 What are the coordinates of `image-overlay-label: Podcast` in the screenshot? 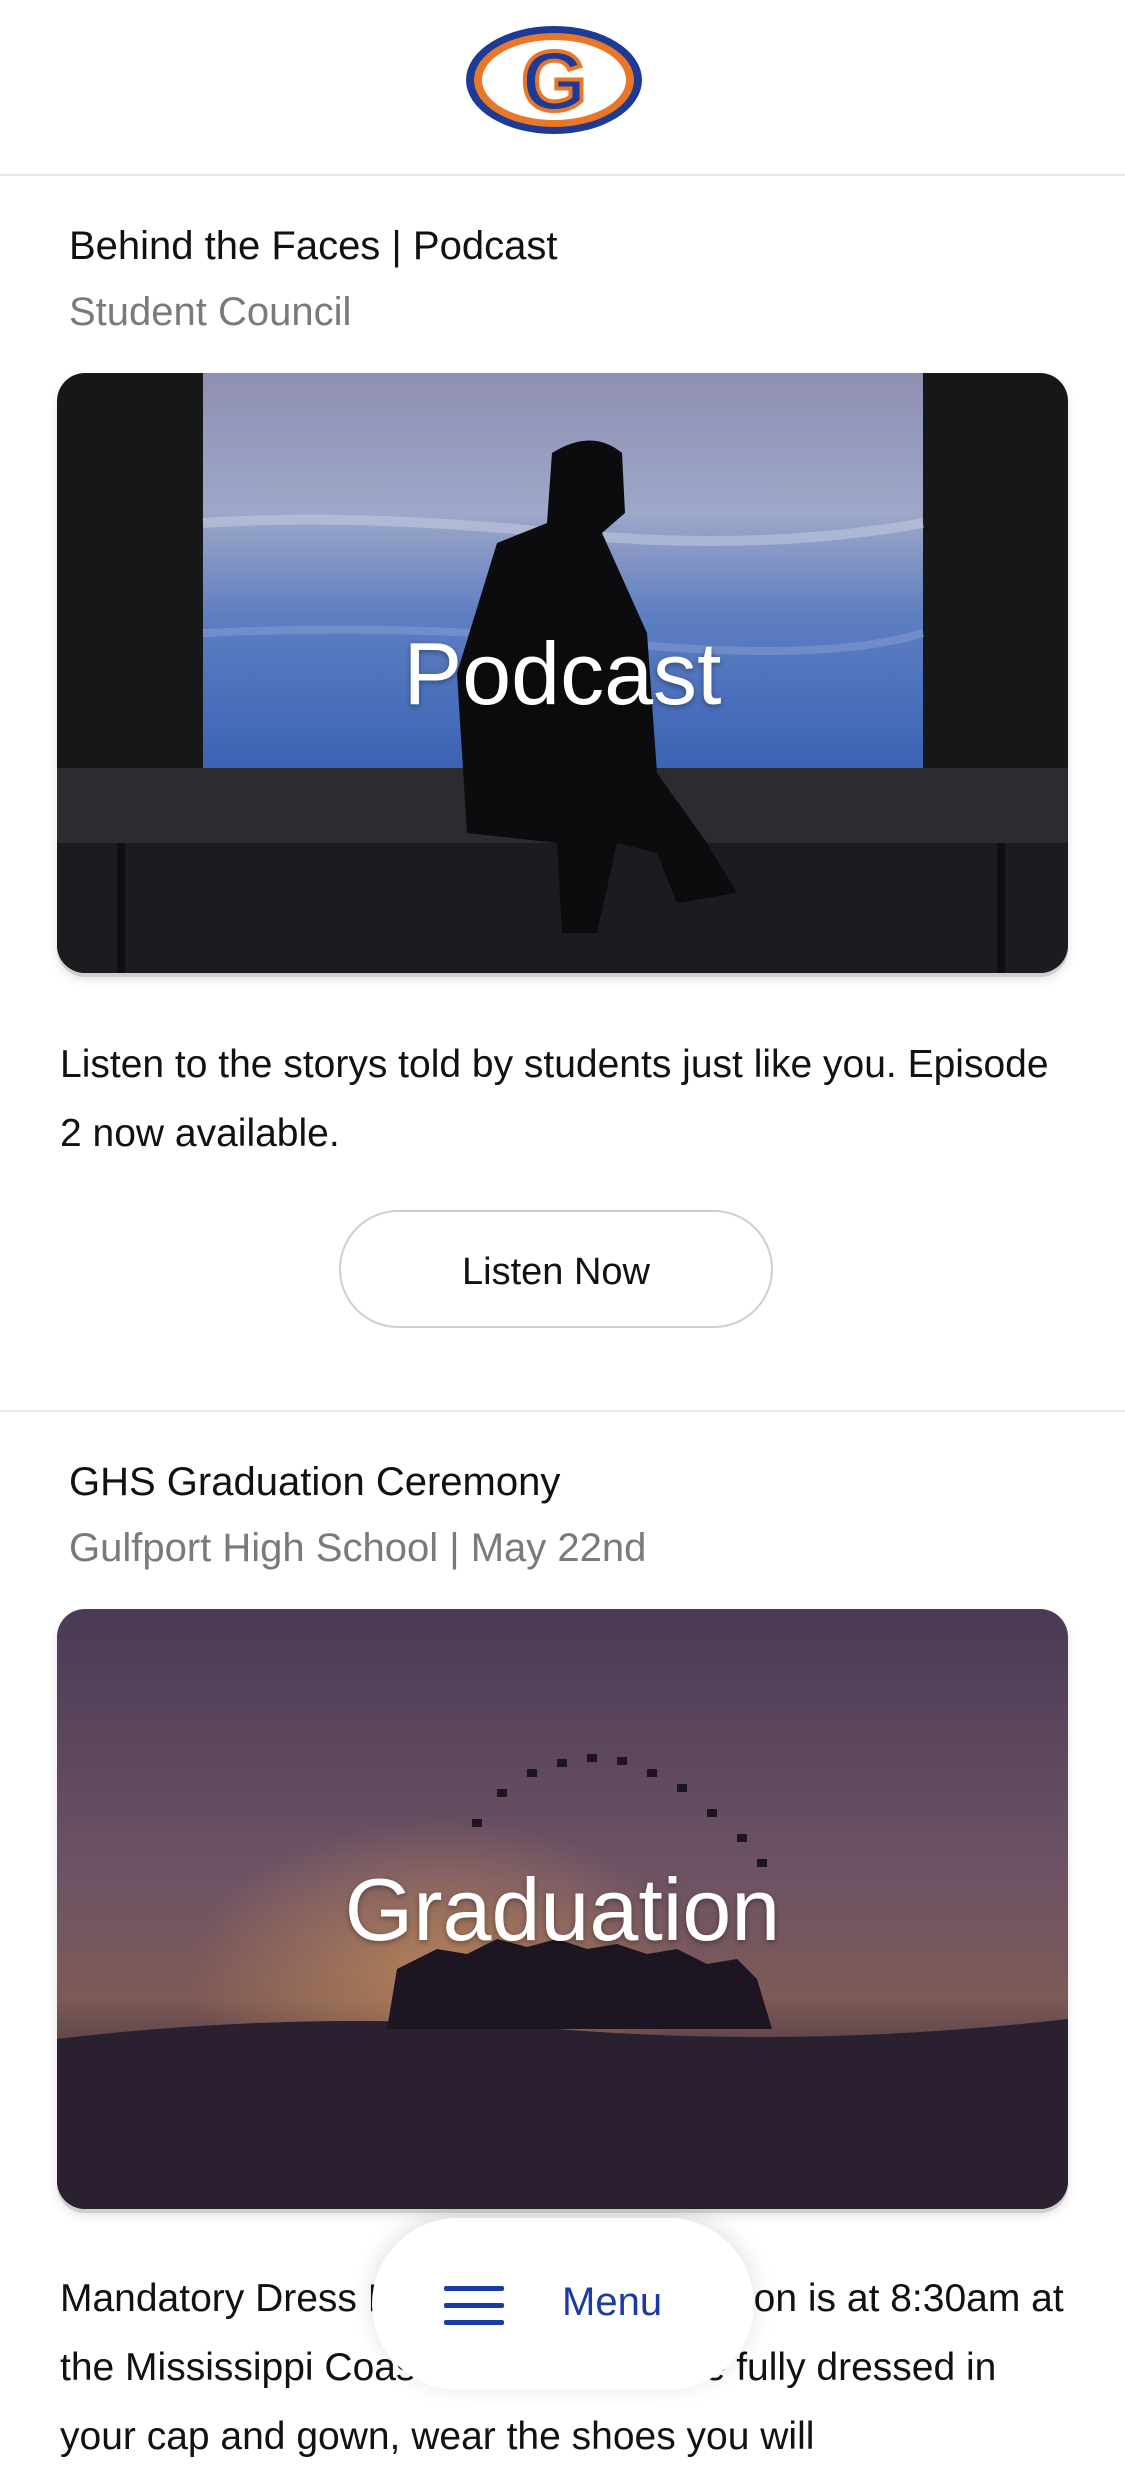 It's located at (562, 673).